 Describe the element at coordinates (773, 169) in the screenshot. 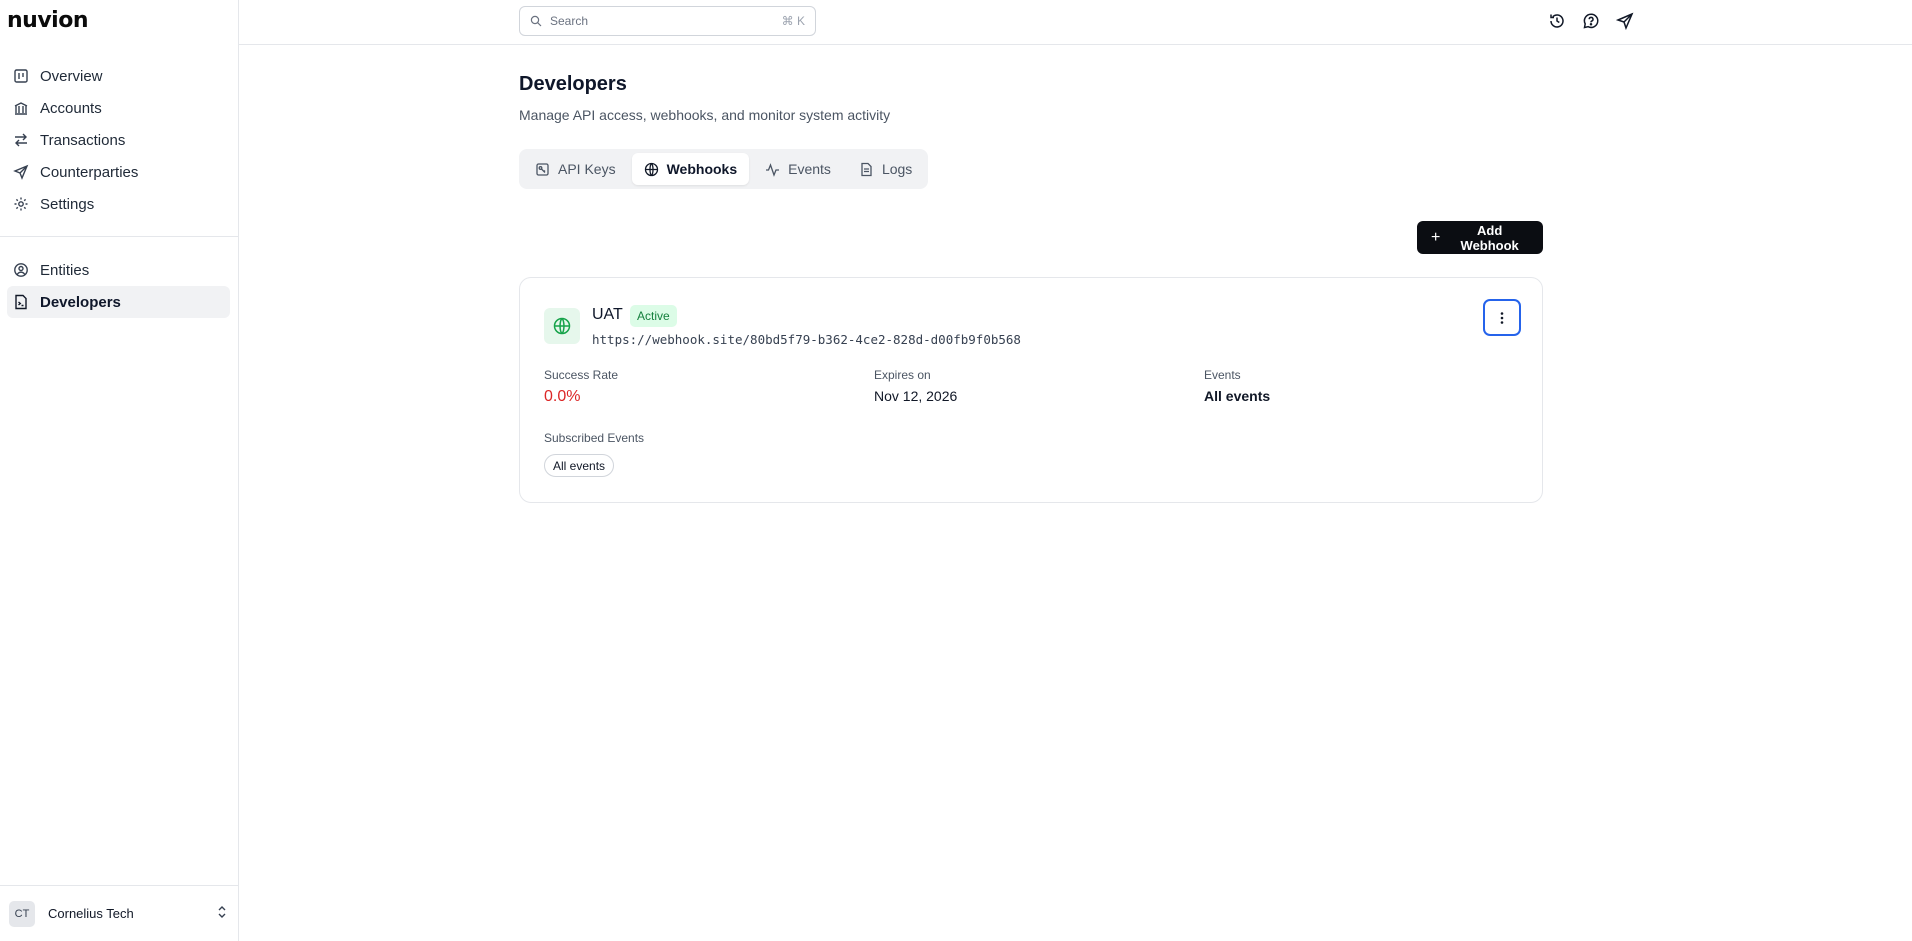

I see `activity-icon` at that location.